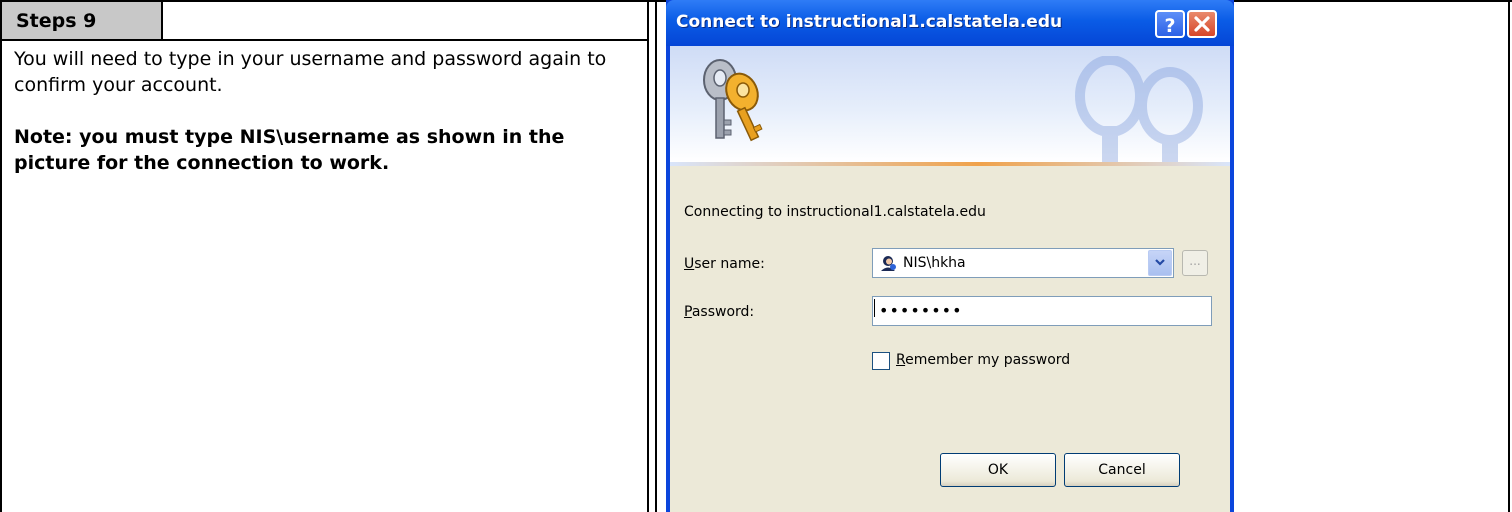  I want to click on ok-button: OK, so click(998, 470).